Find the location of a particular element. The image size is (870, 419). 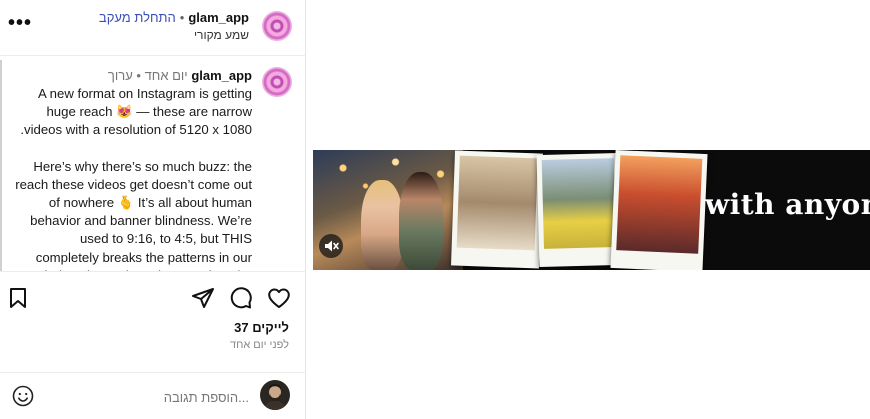

more-options-icon: ••• is located at coordinates (20, 23).